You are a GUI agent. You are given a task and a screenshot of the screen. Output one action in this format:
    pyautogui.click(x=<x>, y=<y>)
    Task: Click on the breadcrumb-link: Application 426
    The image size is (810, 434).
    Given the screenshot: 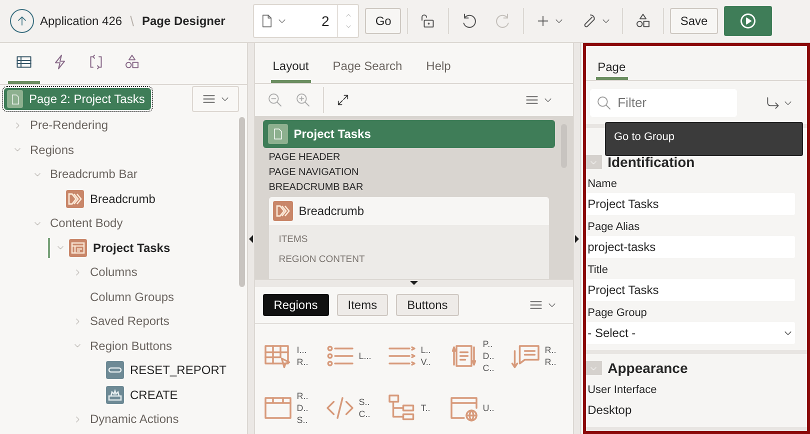 What is the action you would take?
    pyautogui.click(x=81, y=21)
    